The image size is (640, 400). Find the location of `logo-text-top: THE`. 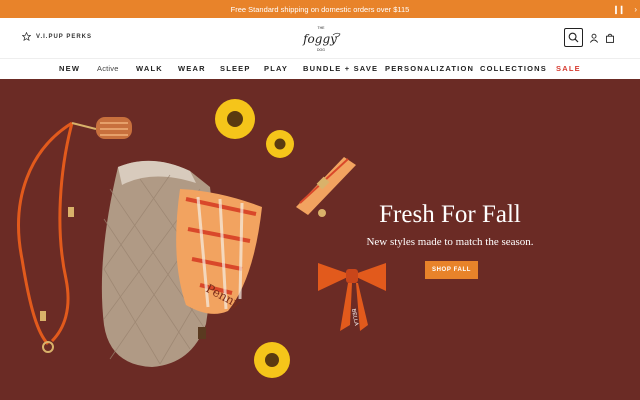

logo-text-top: THE is located at coordinates (322, 28).